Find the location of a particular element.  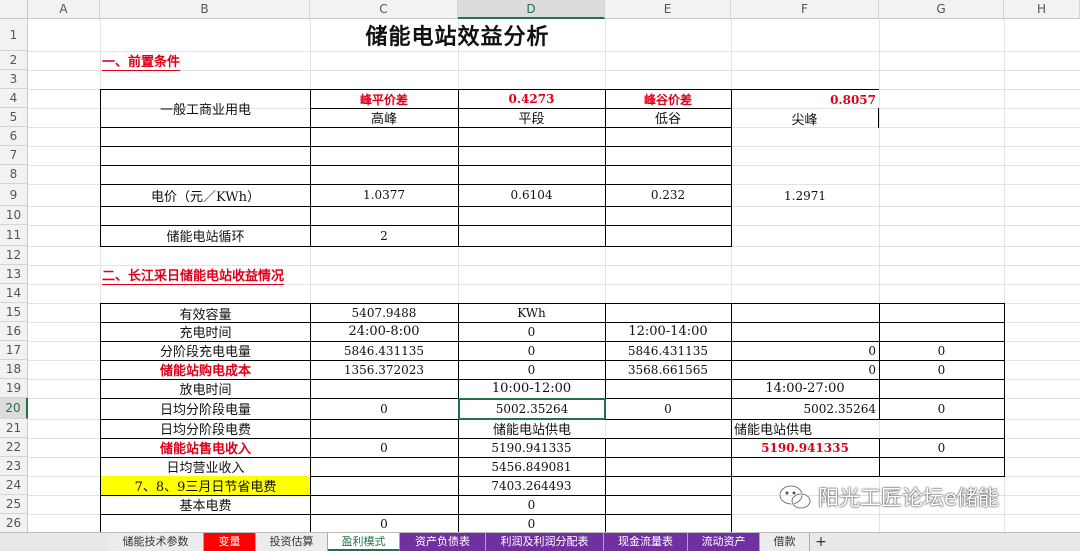

row-header: 12 is located at coordinates (14, 255).